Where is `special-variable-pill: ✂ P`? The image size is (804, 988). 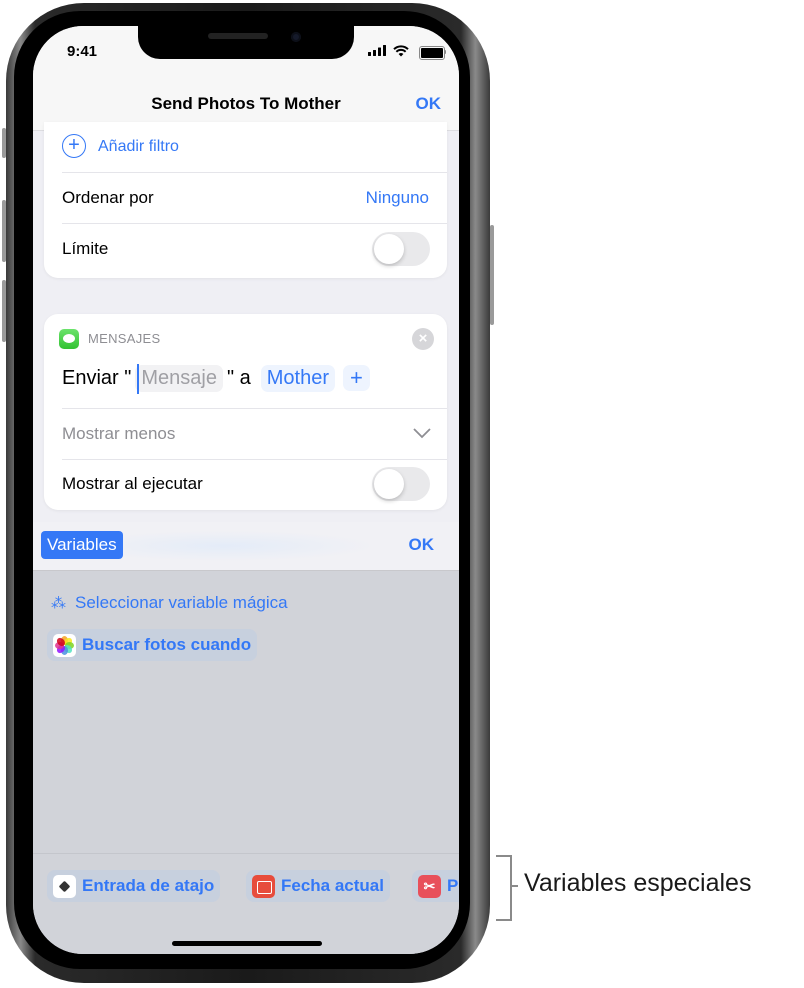
special-variable-pill: ✂ P is located at coordinates (435, 886).